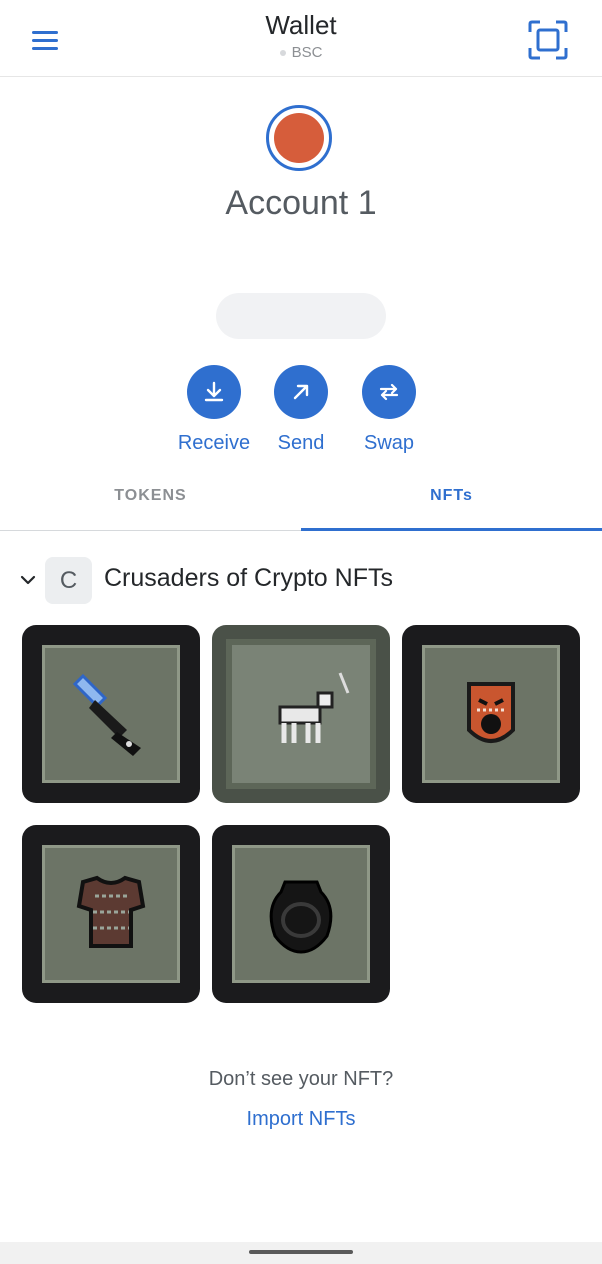  What do you see at coordinates (28, 580) in the screenshot?
I see `chevron-down-icon` at bounding box center [28, 580].